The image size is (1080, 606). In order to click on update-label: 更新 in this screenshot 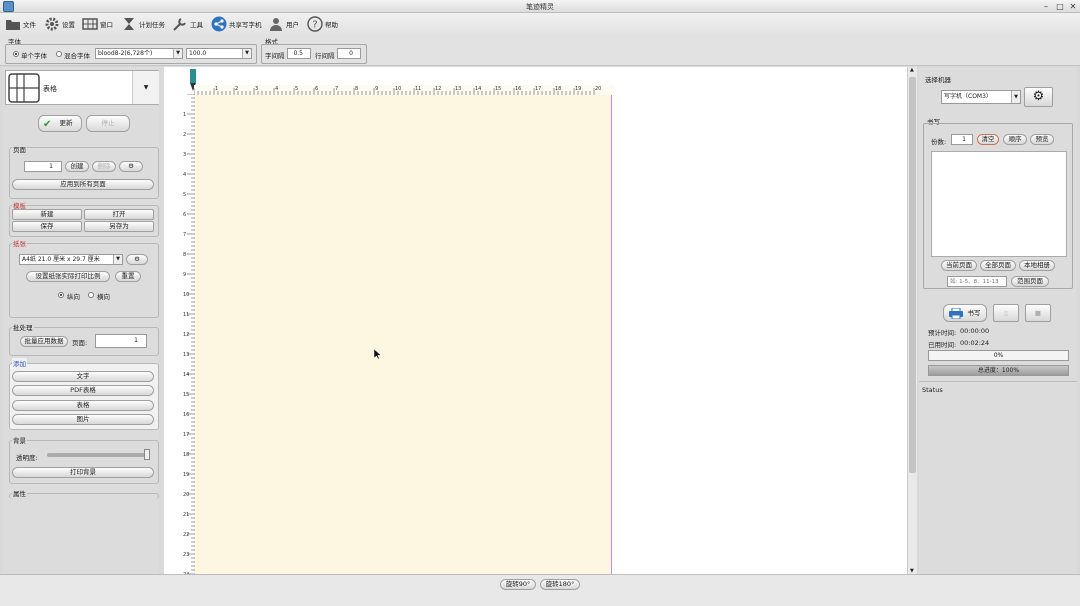, I will do `click(66, 123)`.